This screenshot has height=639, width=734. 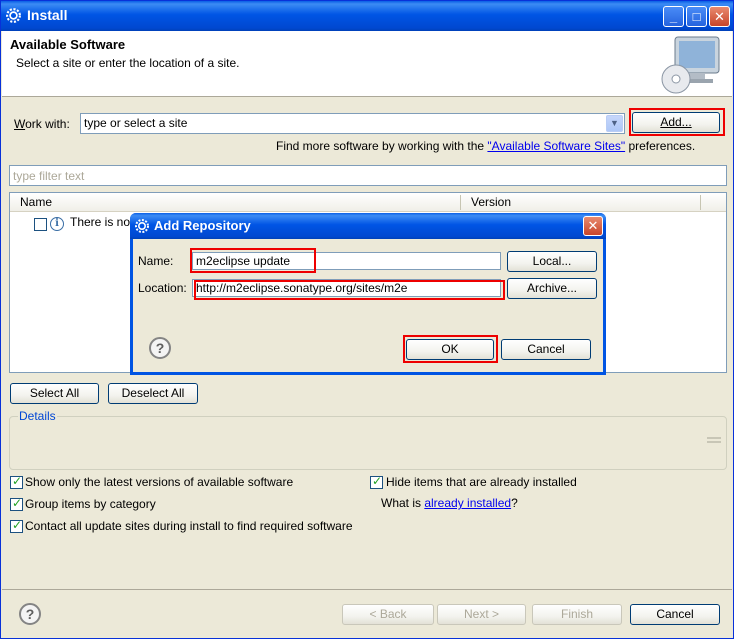 I want to click on maximize-button: □, so click(x=696, y=16).